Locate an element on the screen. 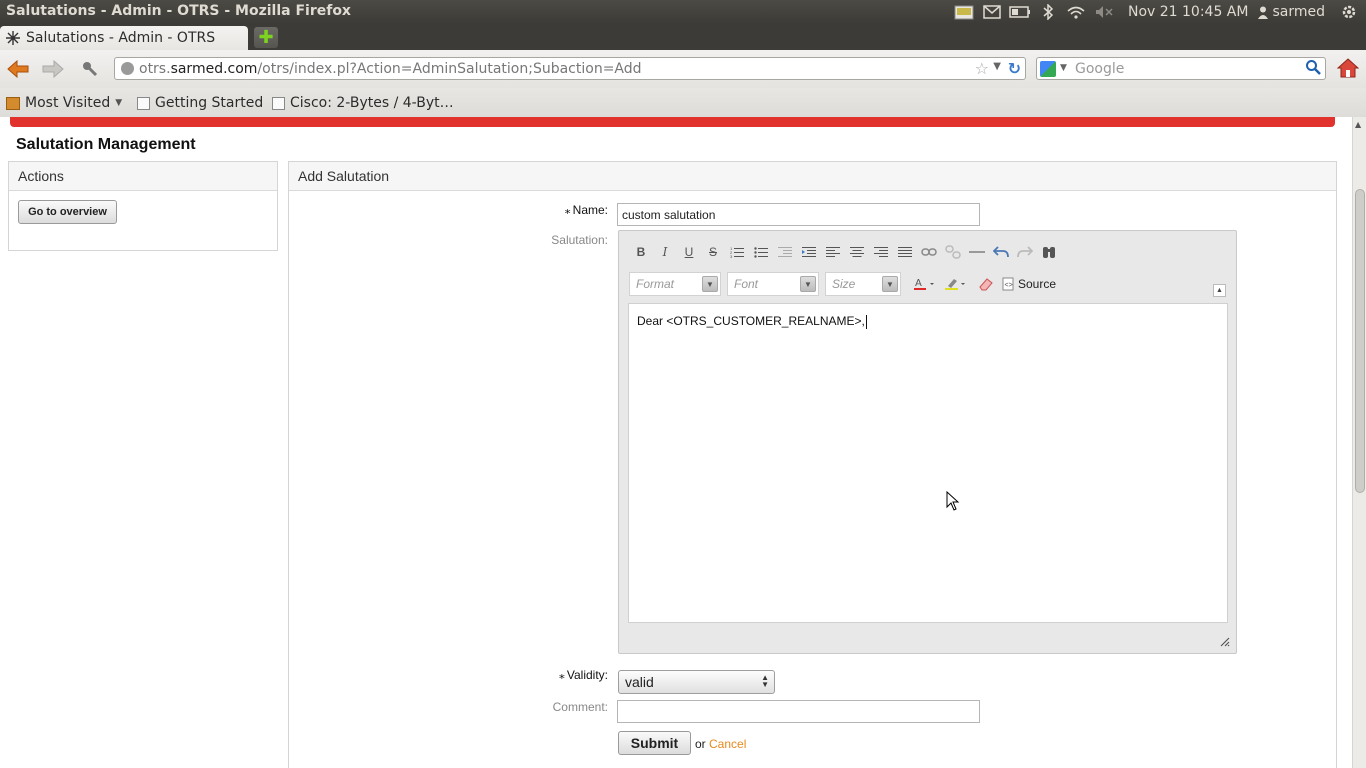  url-prefix: otrs. is located at coordinates (155, 68).